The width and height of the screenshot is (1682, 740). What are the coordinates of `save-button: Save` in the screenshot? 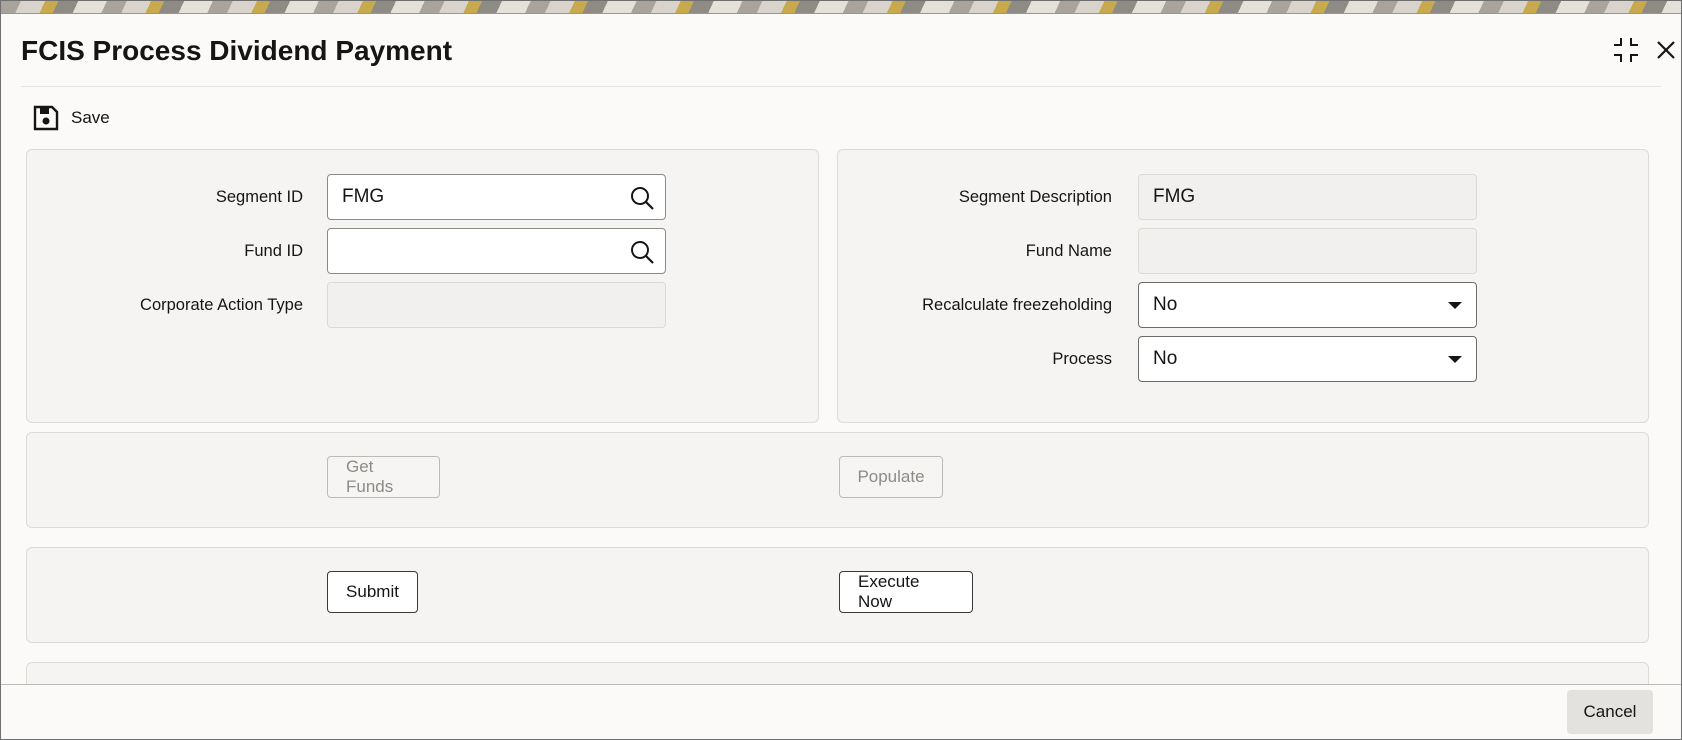 It's located at (71, 118).